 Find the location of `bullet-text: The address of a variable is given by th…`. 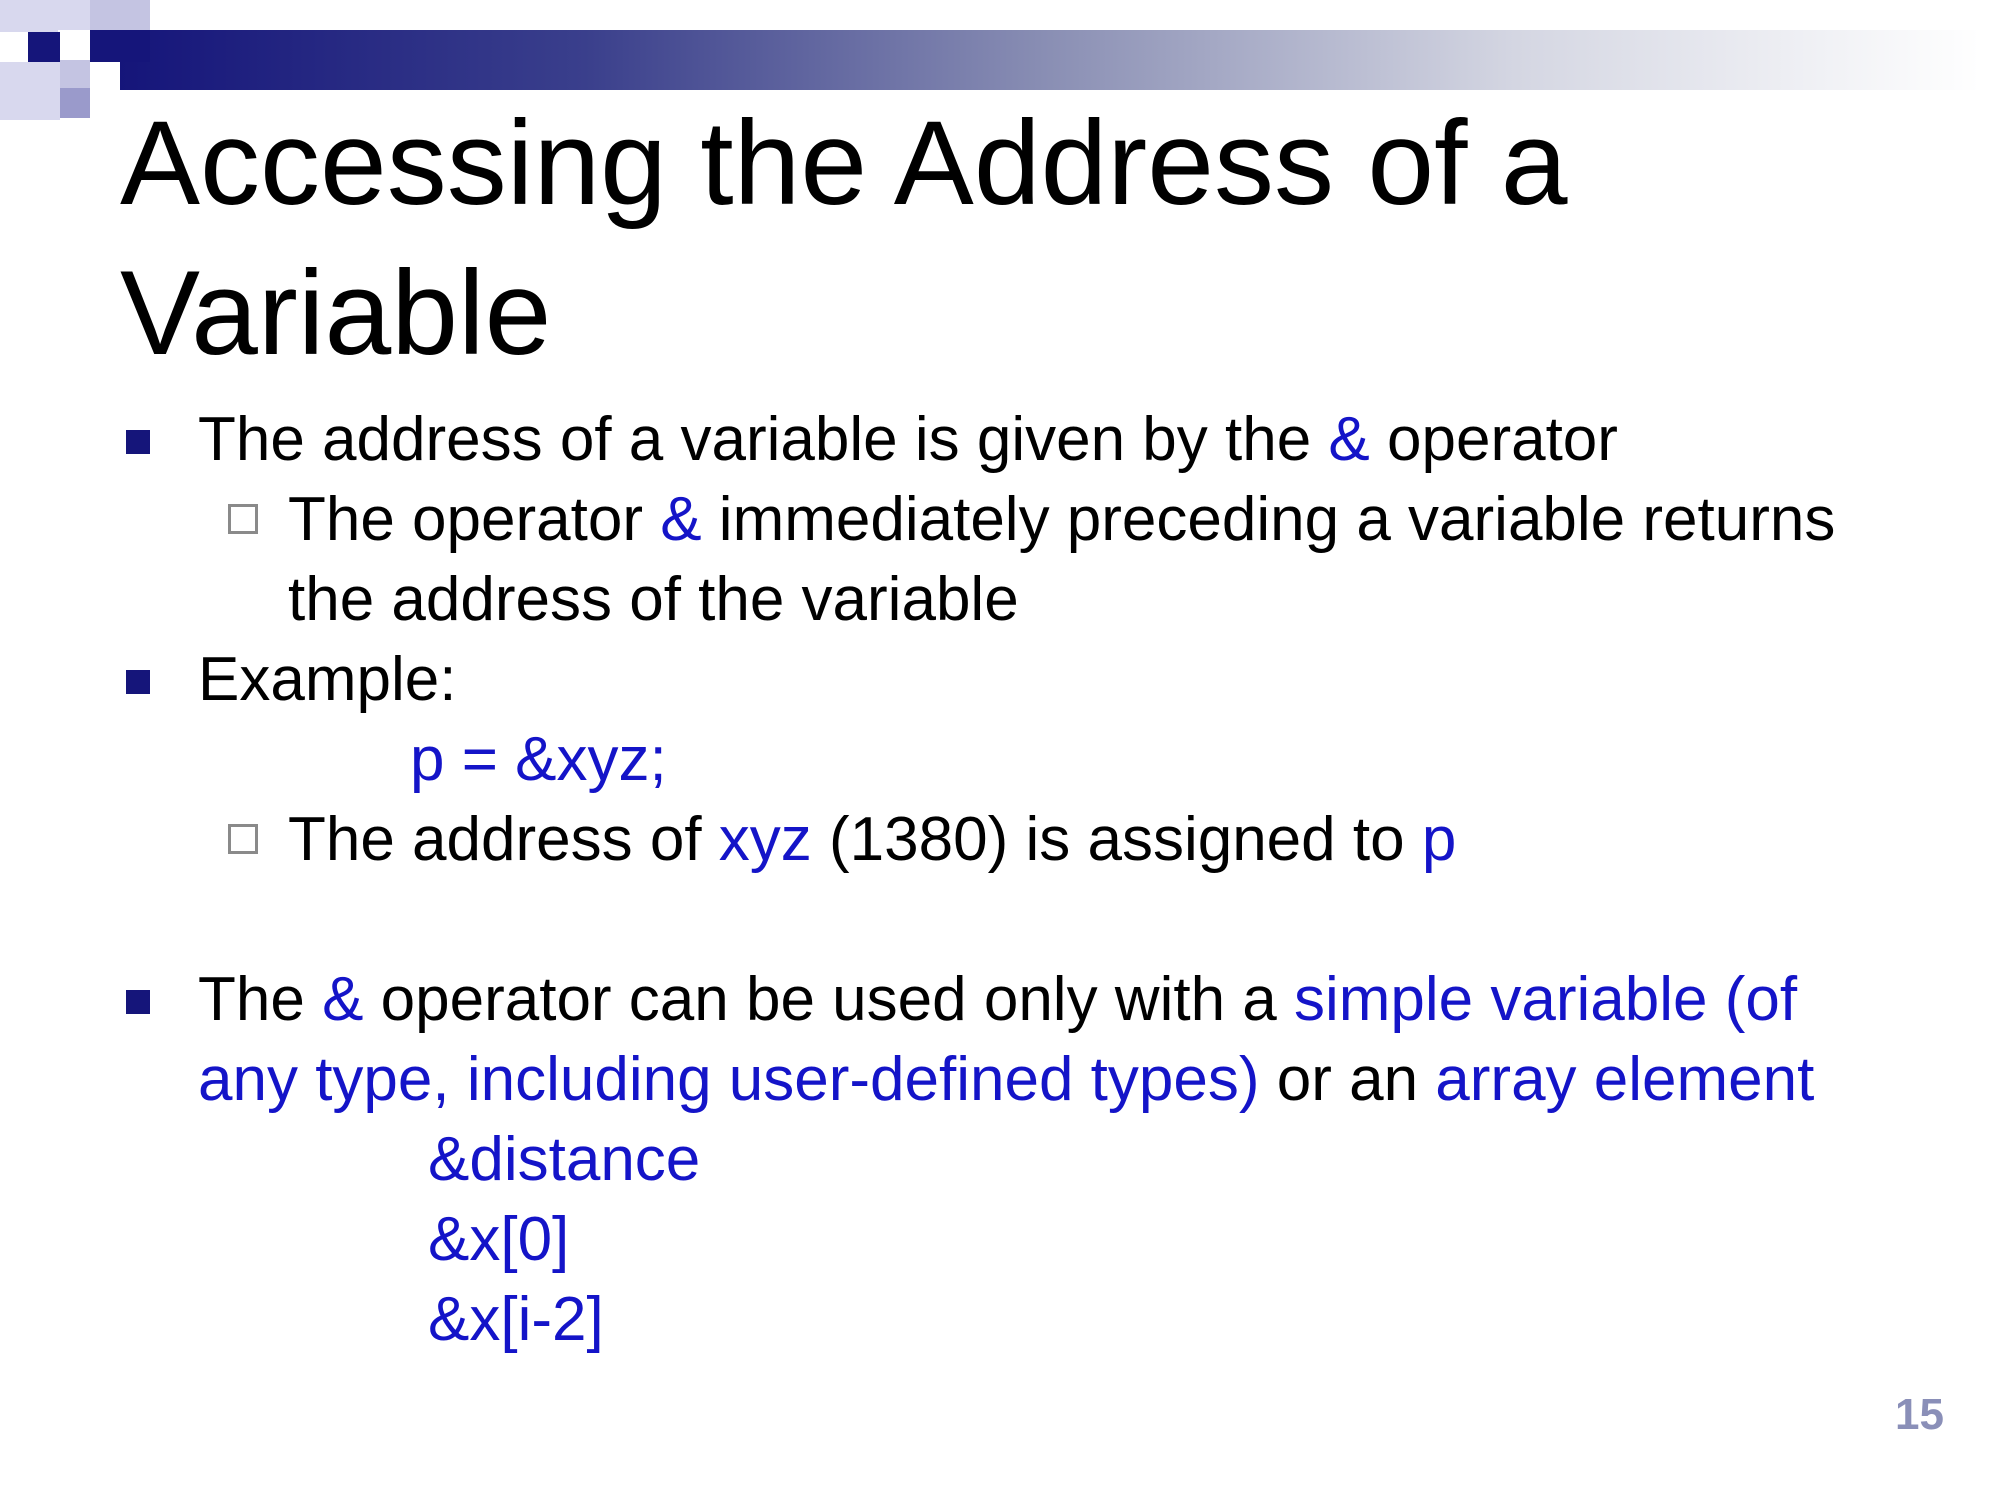

bullet-text: The address of a variable is given by th… is located at coordinates (763, 439).